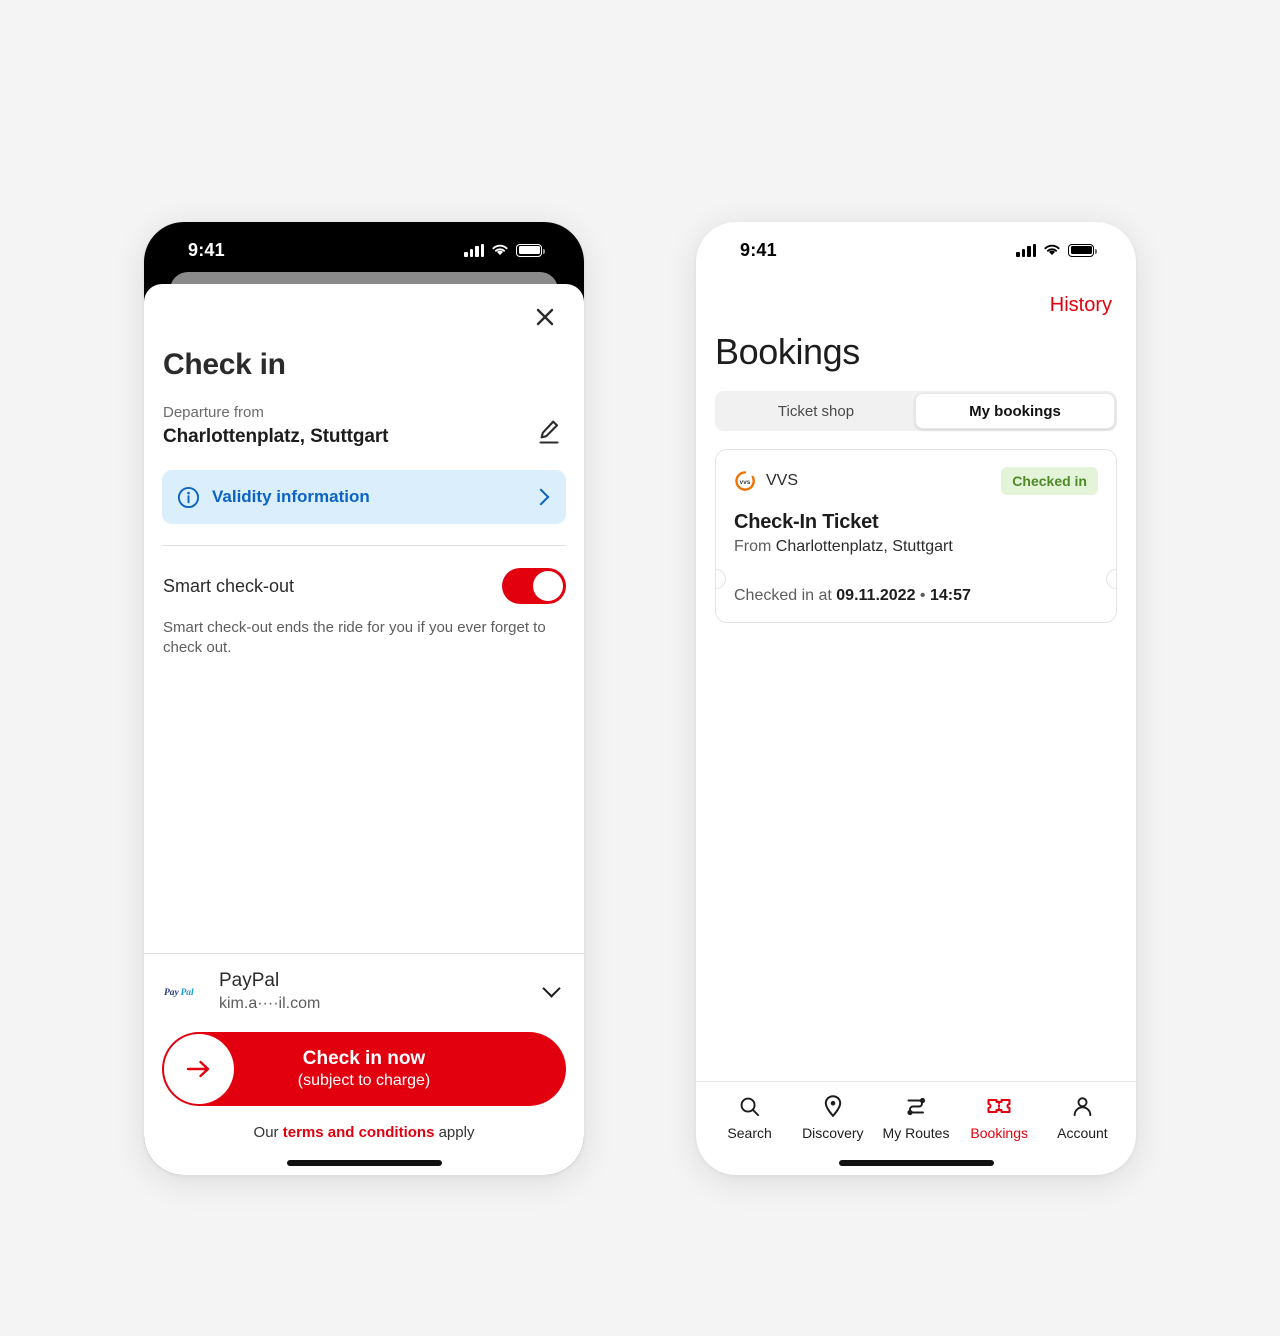 This screenshot has height=1336, width=1280. What do you see at coordinates (916, 1133) in the screenshot?
I see `tab-label: My Routes` at bounding box center [916, 1133].